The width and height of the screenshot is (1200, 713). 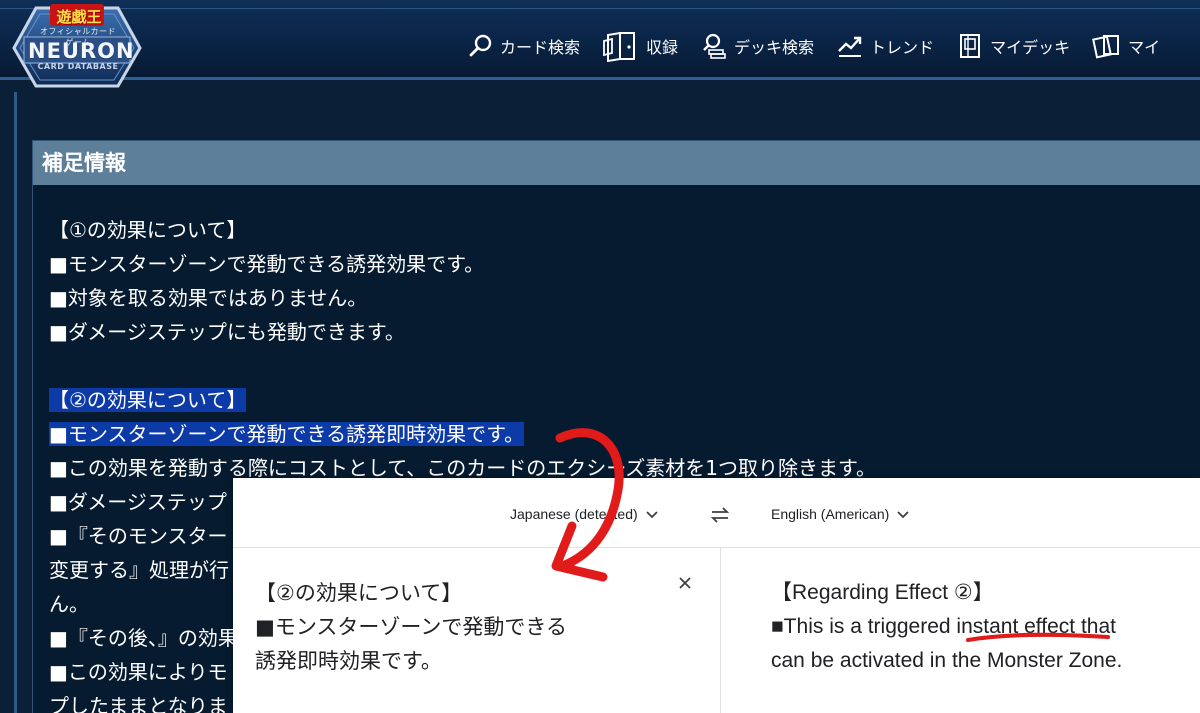 I want to click on swap-icon, so click(x=720, y=517).